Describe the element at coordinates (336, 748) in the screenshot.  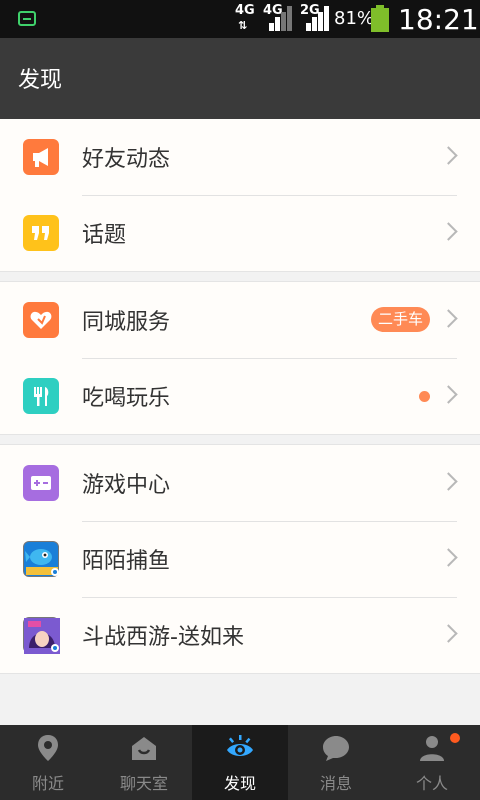
I see `message-bubble-icon` at that location.